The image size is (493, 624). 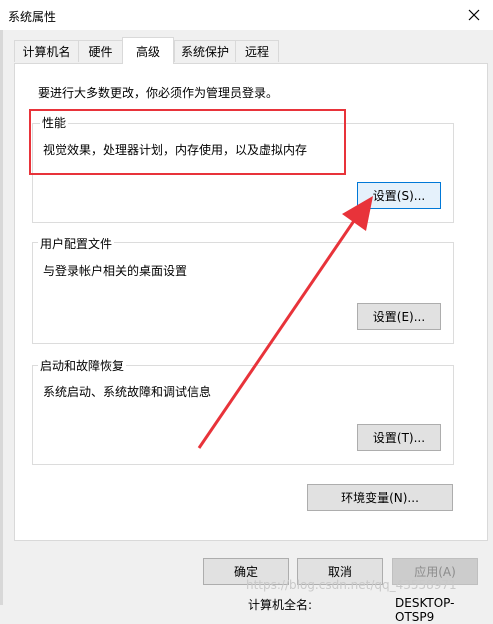 I want to click on startup-recovery-desc: 系统启动、系统故障和调试信息, so click(x=127, y=392).